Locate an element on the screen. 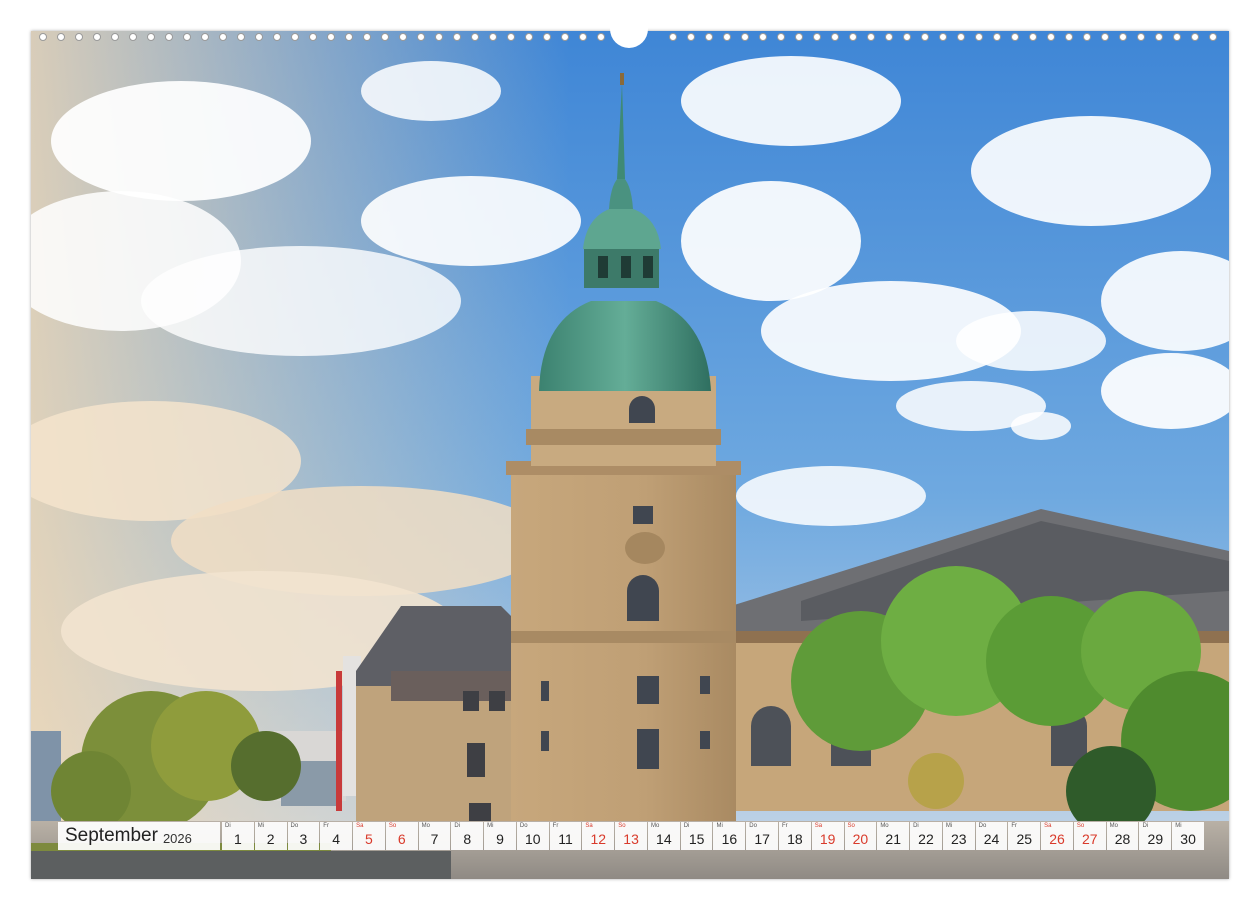 The image size is (1260, 908). day-cell: So 27 is located at coordinates (1089, 836).